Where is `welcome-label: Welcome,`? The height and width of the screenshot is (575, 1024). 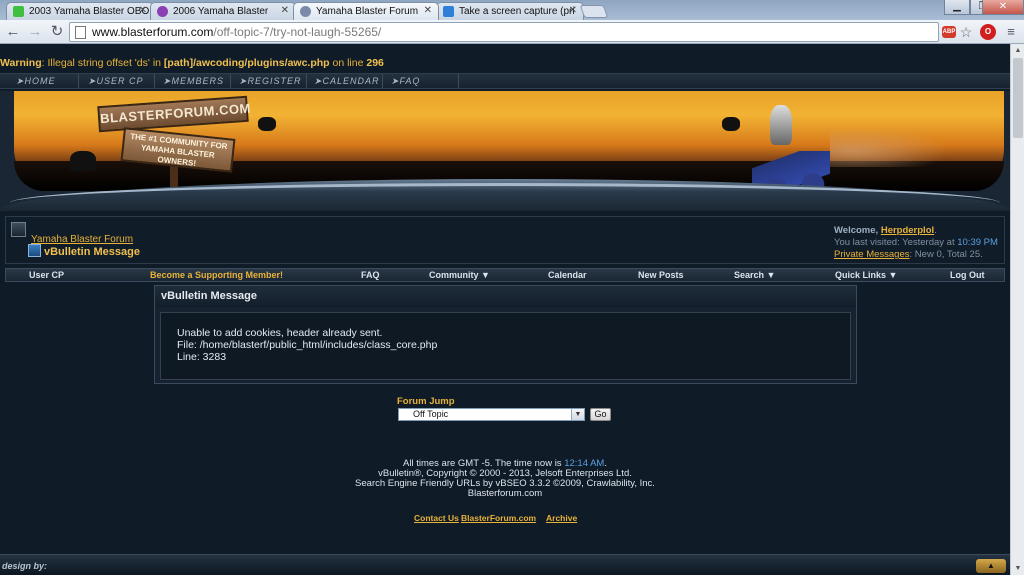 welcome-label: Welcome, is located at coordinates (856, 230).